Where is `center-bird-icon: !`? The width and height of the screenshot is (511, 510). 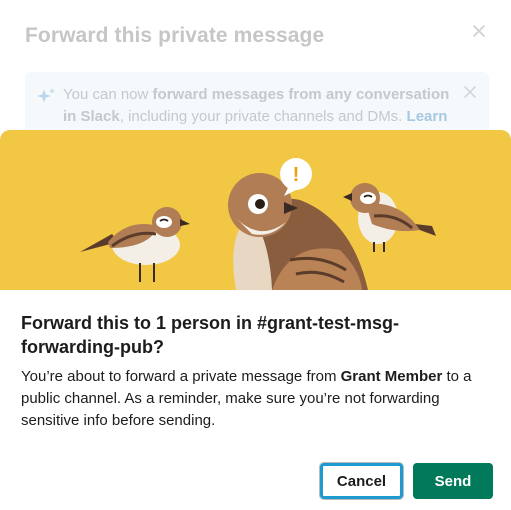 center-bird-icon: ! is located at coordinates (298, 224).